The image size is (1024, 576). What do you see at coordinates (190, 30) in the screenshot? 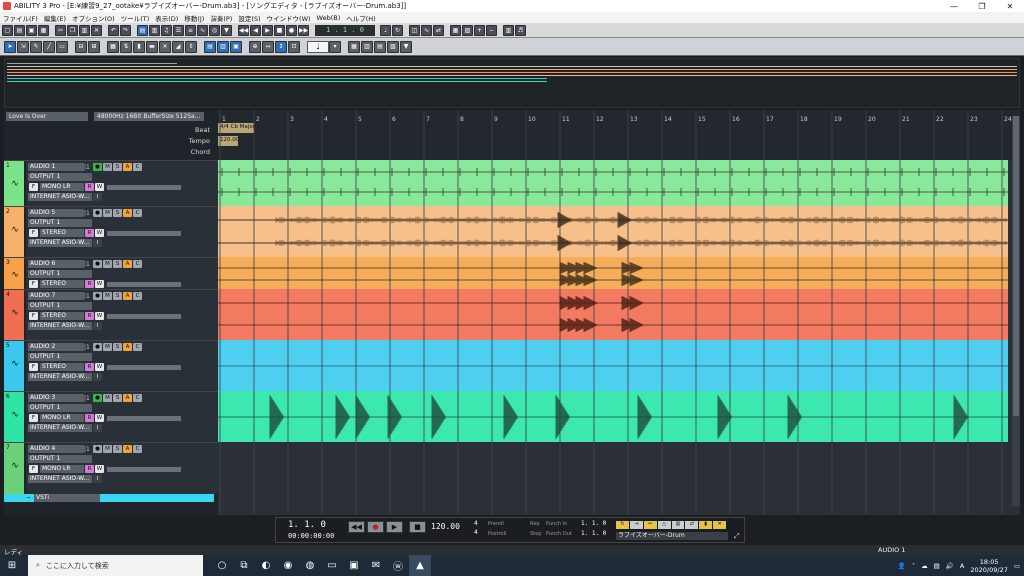
I see `list-editor-icon: ≡` at bounding box center [190, 30].